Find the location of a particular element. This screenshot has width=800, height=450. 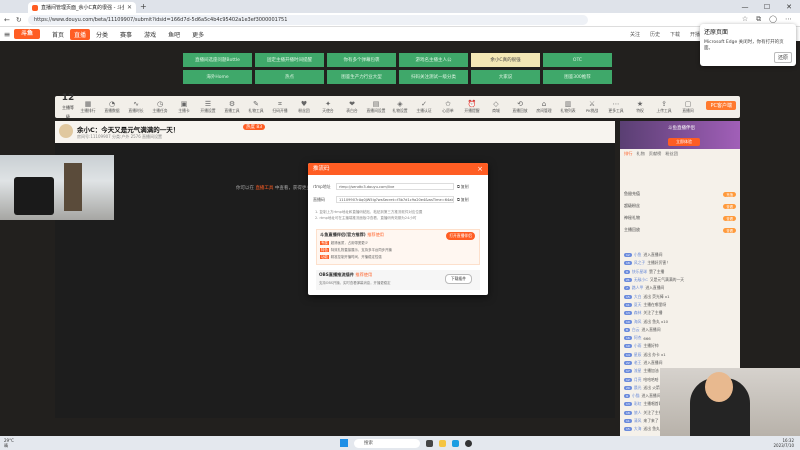

chat-username: 小雨 is located at coordinates (638, 346).